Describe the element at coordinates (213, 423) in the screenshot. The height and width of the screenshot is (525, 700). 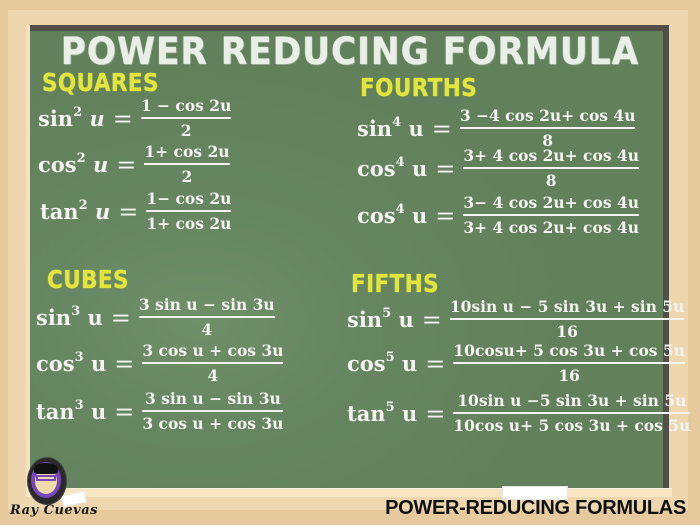
I see `denominator: 3 cos u + cos 3u` at that location.